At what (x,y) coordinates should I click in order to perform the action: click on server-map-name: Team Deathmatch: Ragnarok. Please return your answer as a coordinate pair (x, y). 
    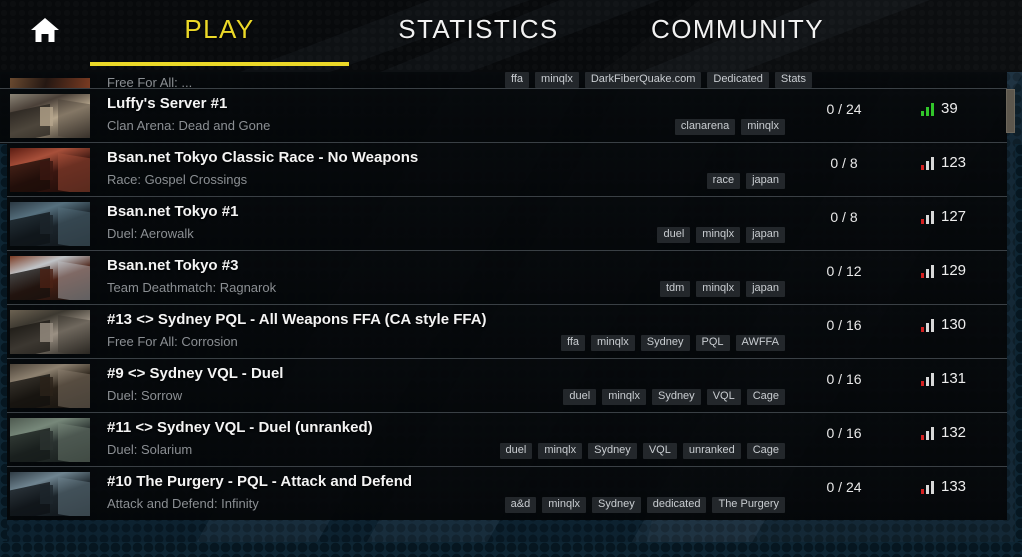
    Looking at the image, I should click on (192, 287).